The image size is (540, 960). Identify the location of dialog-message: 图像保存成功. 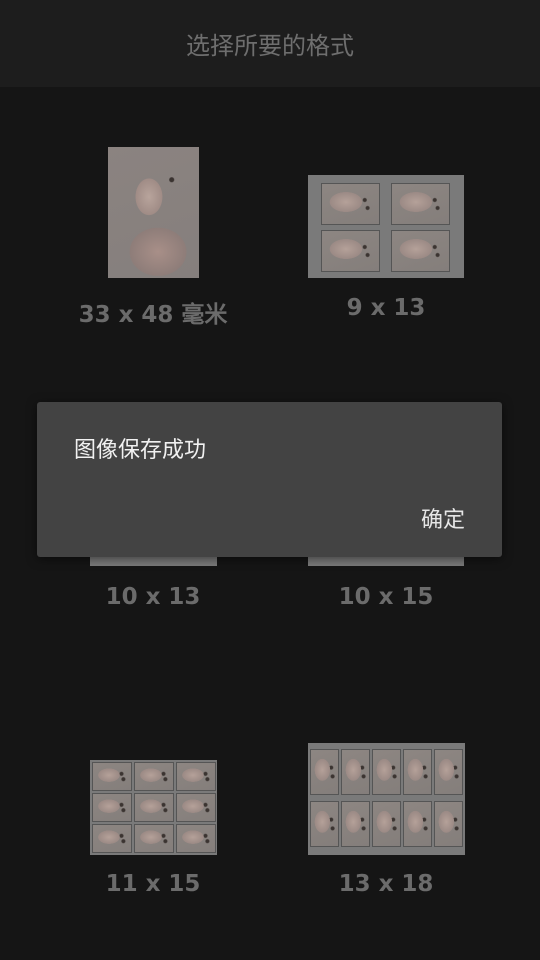
(140, 450).